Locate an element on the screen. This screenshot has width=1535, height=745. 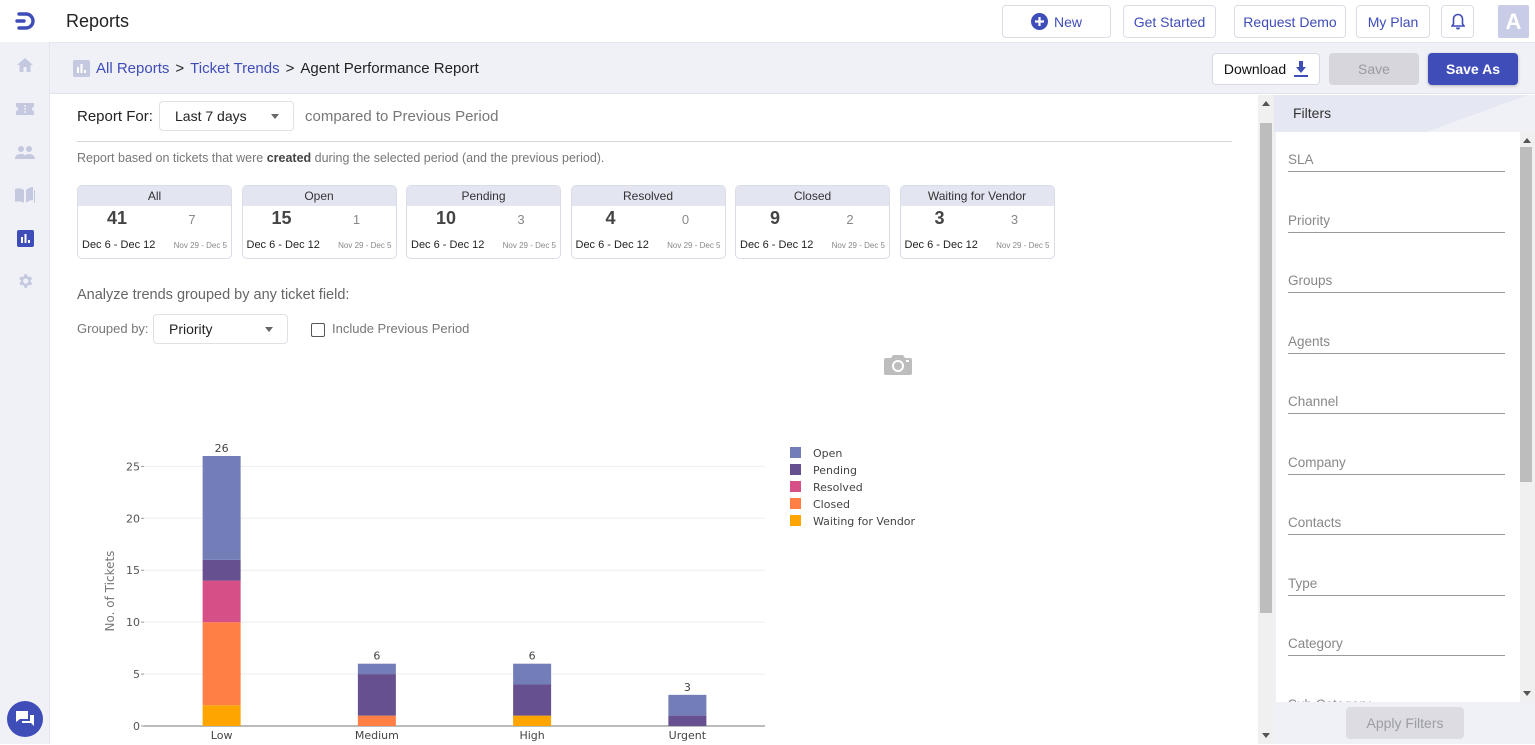
stat-card-previous-count: 0 is located at coordinates (685, 219).